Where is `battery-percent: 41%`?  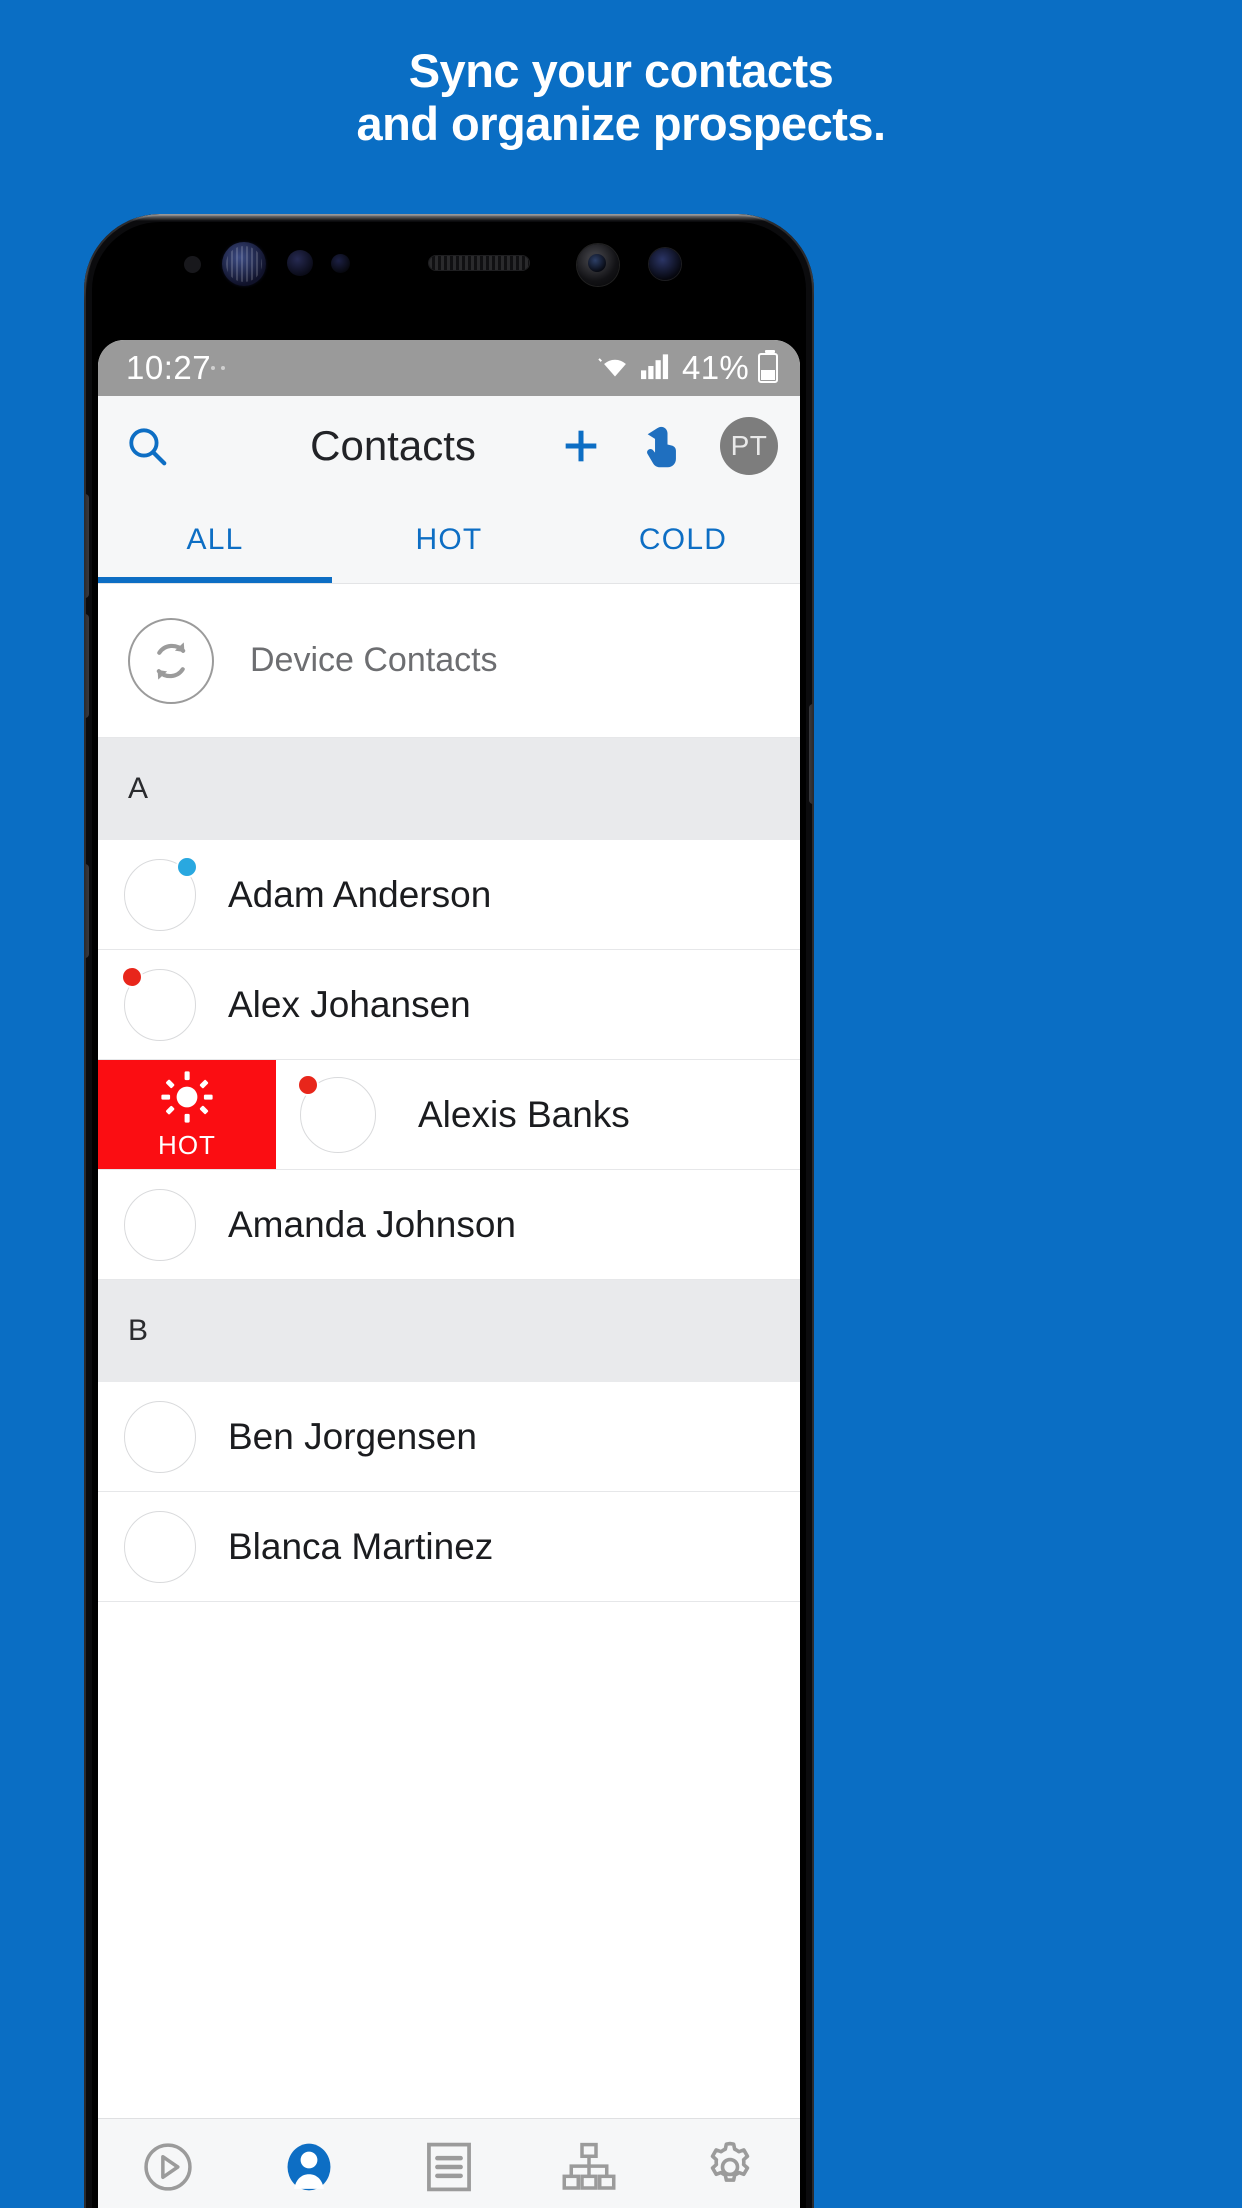 battery-percent: 41% is located at coordinates (715, 367).